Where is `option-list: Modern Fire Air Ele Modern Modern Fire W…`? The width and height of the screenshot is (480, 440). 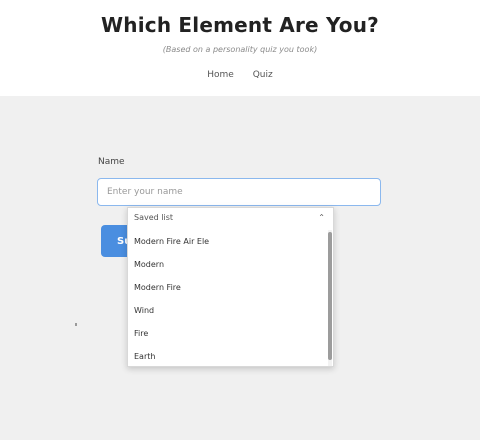
option-list: Modern Fire Air Ele Modern Modern Fire W… is located at coordinates (227, 298).